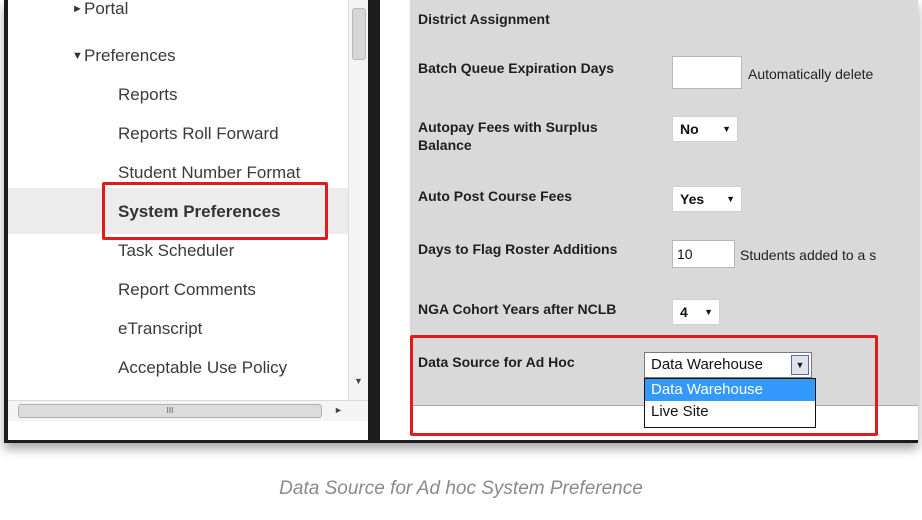  What do you see at coordinates (374, 220) in the screenshot?
I see `panel-divider` at bounding box center [374, 220].